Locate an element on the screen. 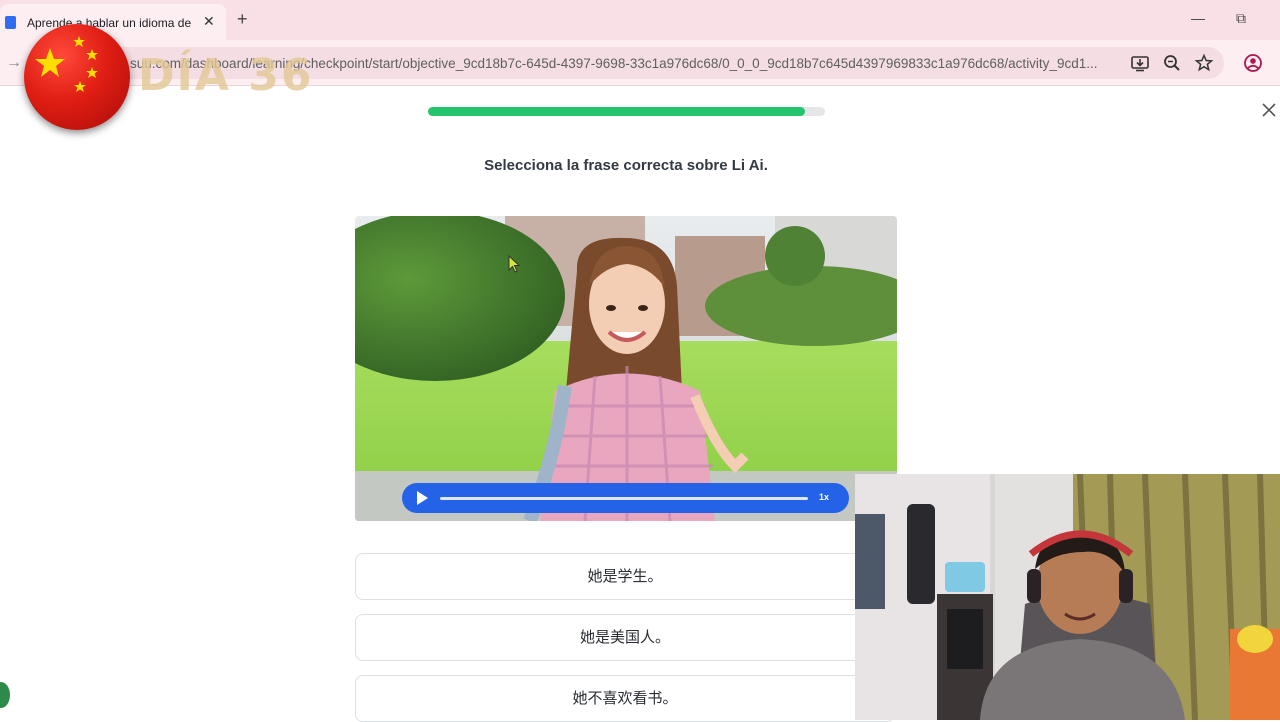  tab-close-icon: ✕ is located at coordinates (209, 21).